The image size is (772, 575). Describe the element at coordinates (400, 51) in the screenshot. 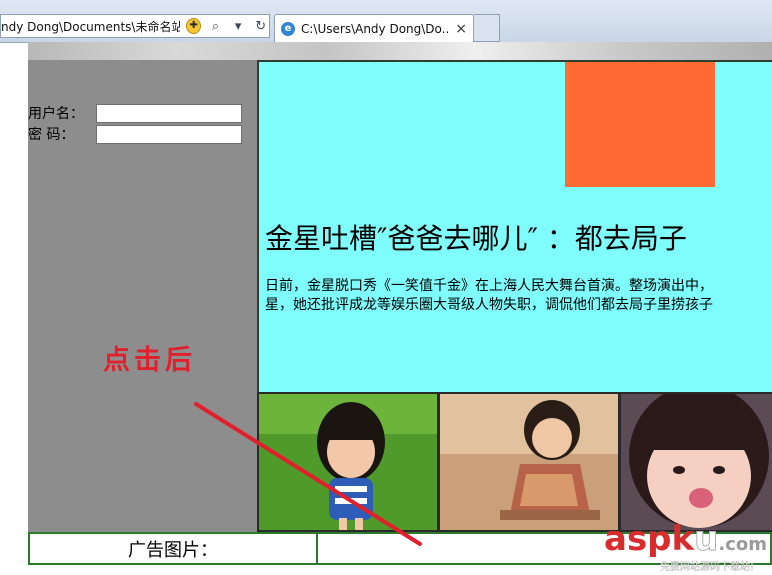

I see `page-banner-strip` at that location.